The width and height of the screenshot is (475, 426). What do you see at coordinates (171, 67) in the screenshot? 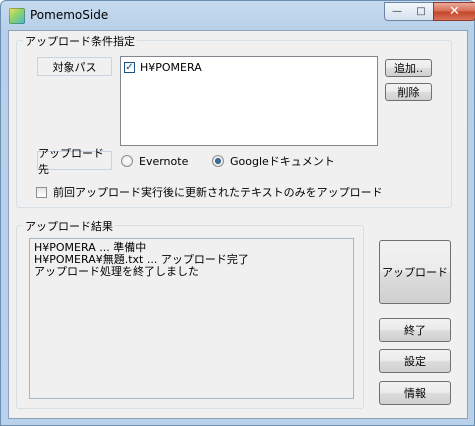
I see `path-text: H¥POMERA` at bounding box center [171, 67].